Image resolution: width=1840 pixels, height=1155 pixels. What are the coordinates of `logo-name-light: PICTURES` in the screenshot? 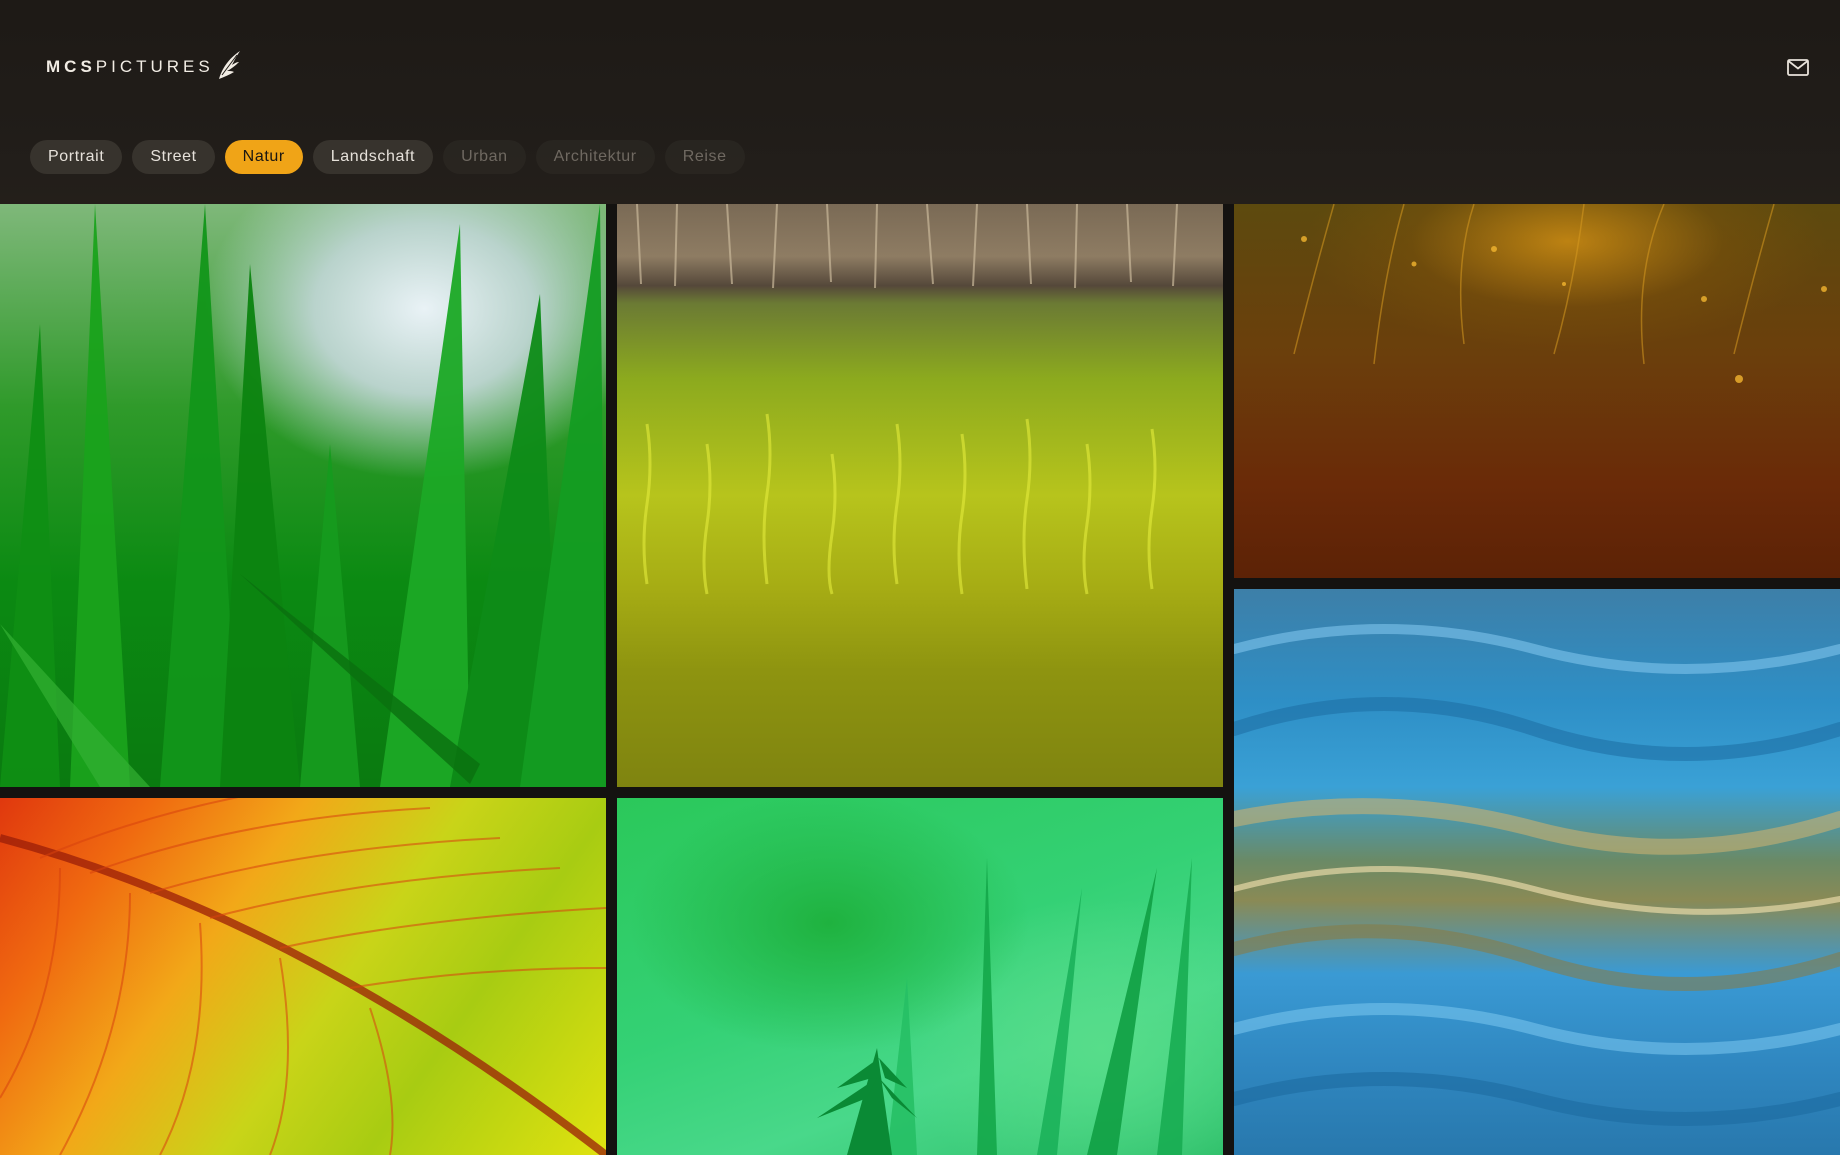 It's located at (154, 66).